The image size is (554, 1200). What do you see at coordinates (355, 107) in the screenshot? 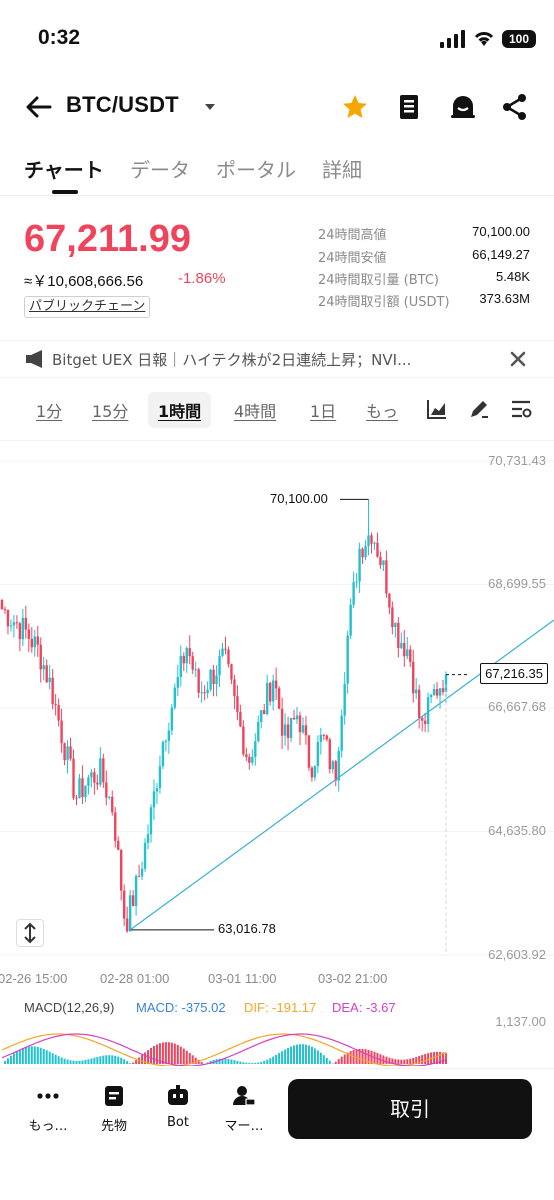
I see `favorite-star-icon` at bounding box center [355, 107].